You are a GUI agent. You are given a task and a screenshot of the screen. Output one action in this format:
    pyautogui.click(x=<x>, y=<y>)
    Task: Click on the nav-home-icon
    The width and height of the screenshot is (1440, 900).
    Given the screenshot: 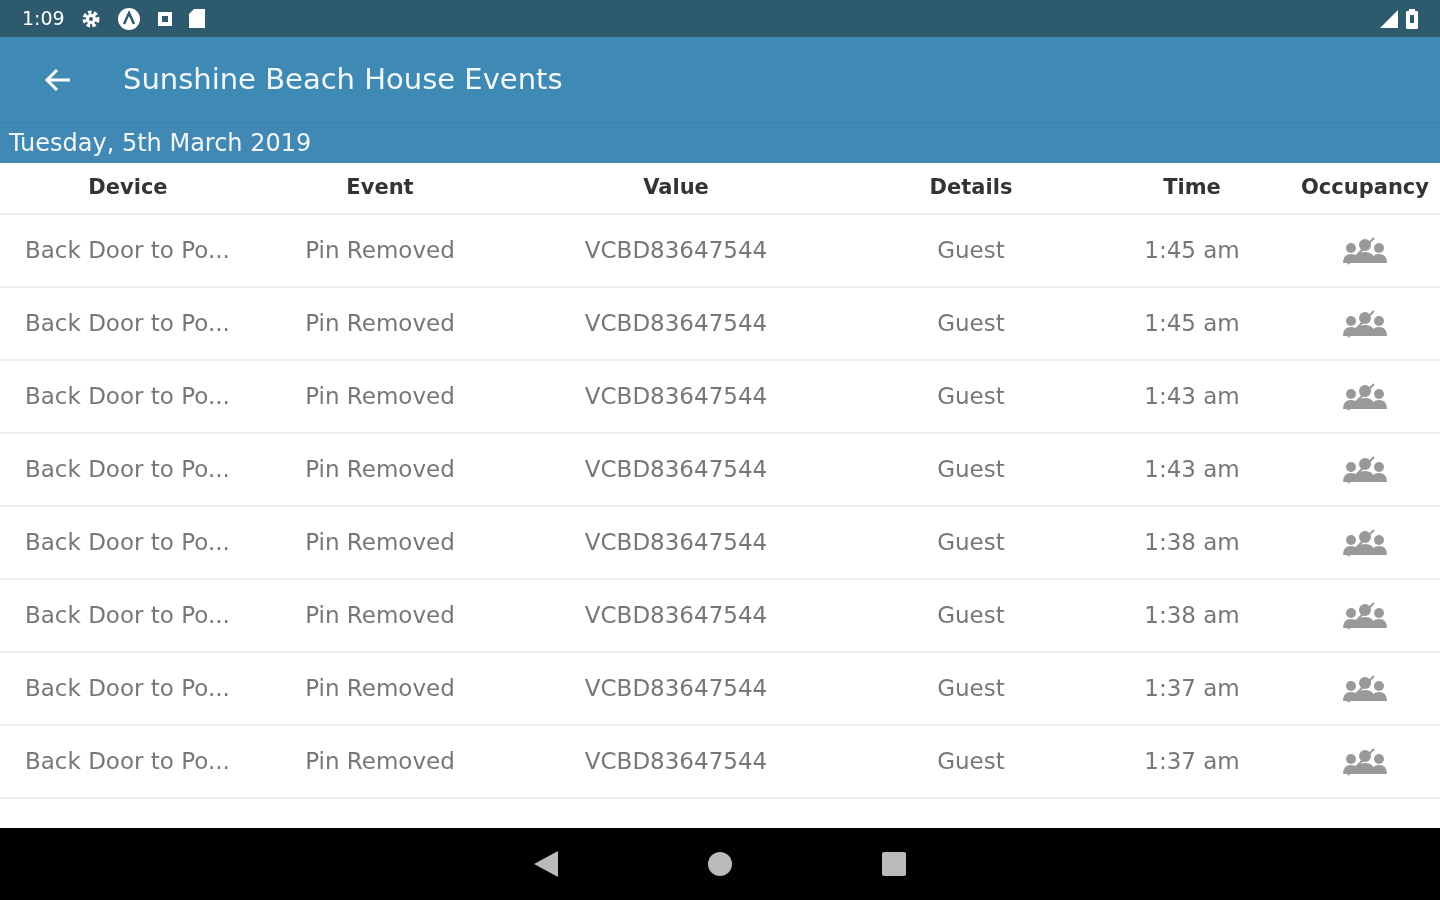 What is the action you would take?
    pyautogui.click(x=720, y=864)
    